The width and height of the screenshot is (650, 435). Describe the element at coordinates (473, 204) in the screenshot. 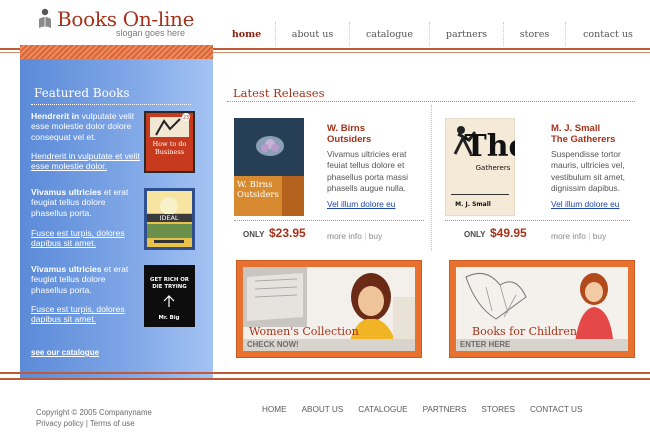

I see `cover-author: M. J. Small` at that location.